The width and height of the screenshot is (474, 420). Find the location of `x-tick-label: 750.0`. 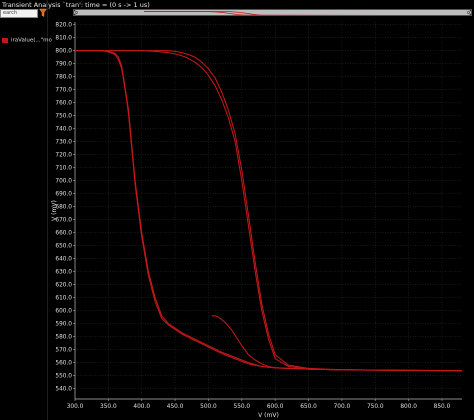

x-tick-label: 750.0 is located at coordinates (375, 407).